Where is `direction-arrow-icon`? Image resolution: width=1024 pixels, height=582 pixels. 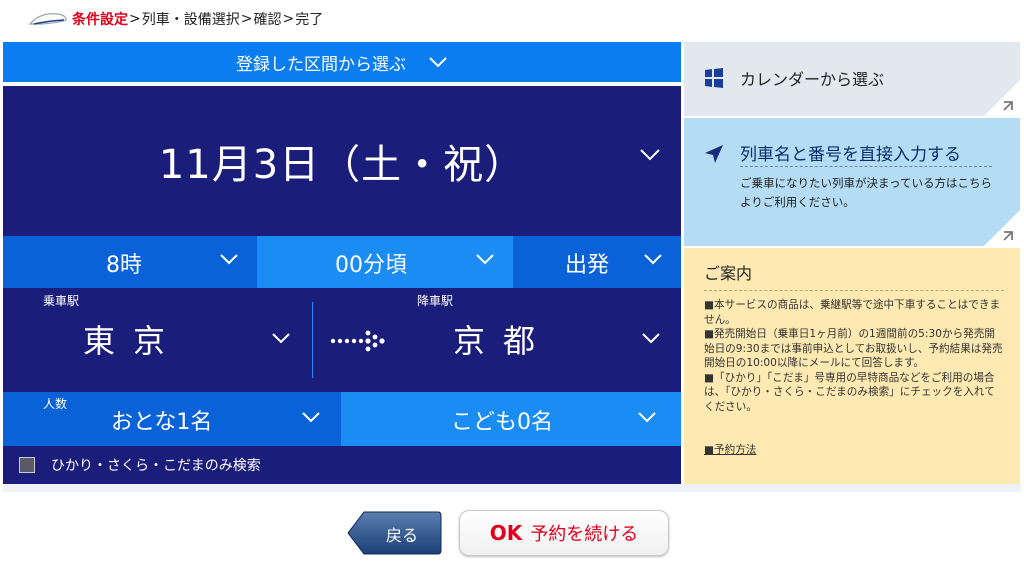 direction-arrow-icon is located at coordinates (357, 341).